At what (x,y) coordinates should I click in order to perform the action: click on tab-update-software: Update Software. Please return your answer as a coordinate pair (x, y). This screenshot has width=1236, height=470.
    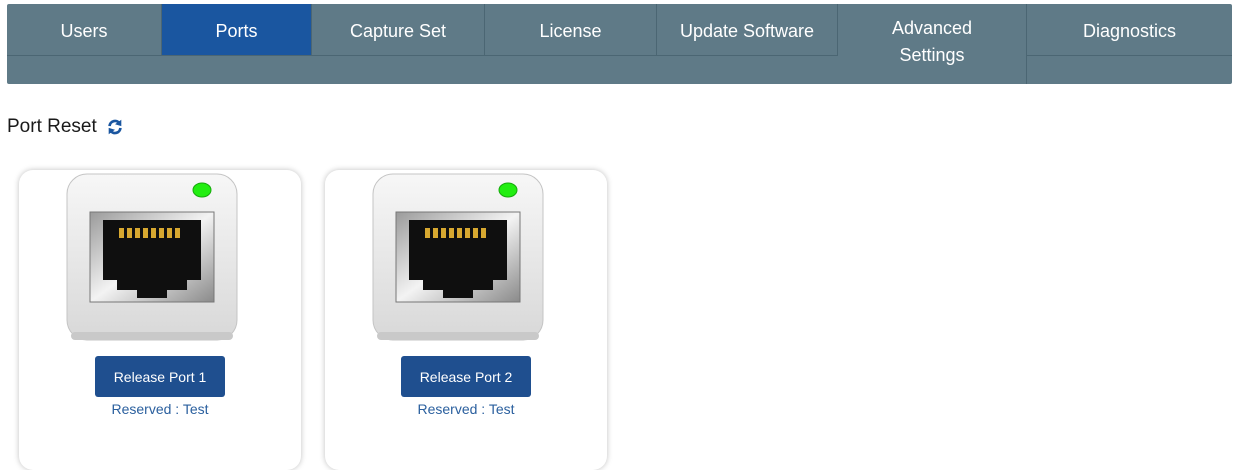
    Looking at the image, I should click on (747, 30).